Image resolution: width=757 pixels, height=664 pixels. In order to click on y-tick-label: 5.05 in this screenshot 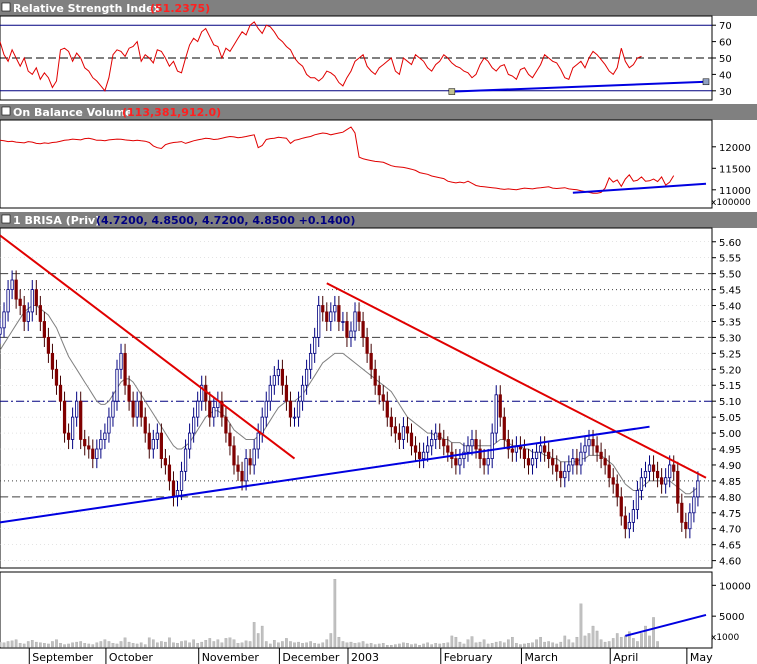, I will do `click(730, 418)`.